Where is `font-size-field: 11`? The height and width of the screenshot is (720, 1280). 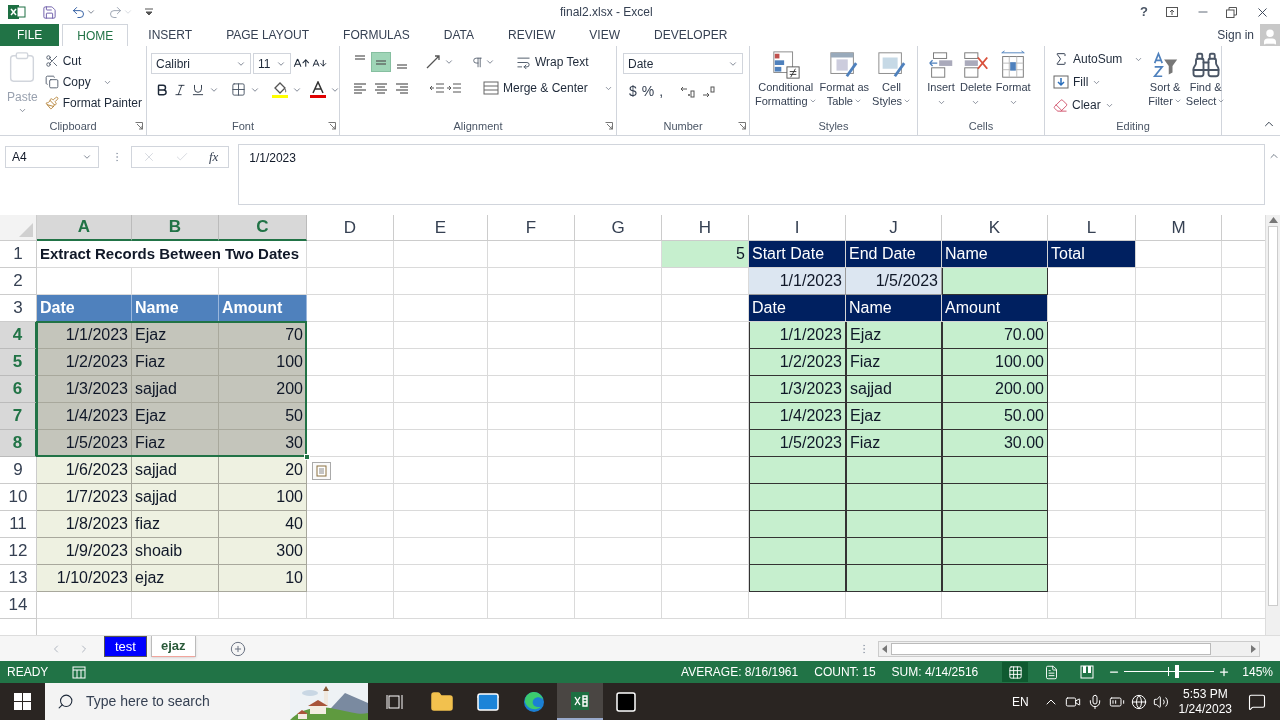
font-size-field: 11 is located at coordinates (272, 63).